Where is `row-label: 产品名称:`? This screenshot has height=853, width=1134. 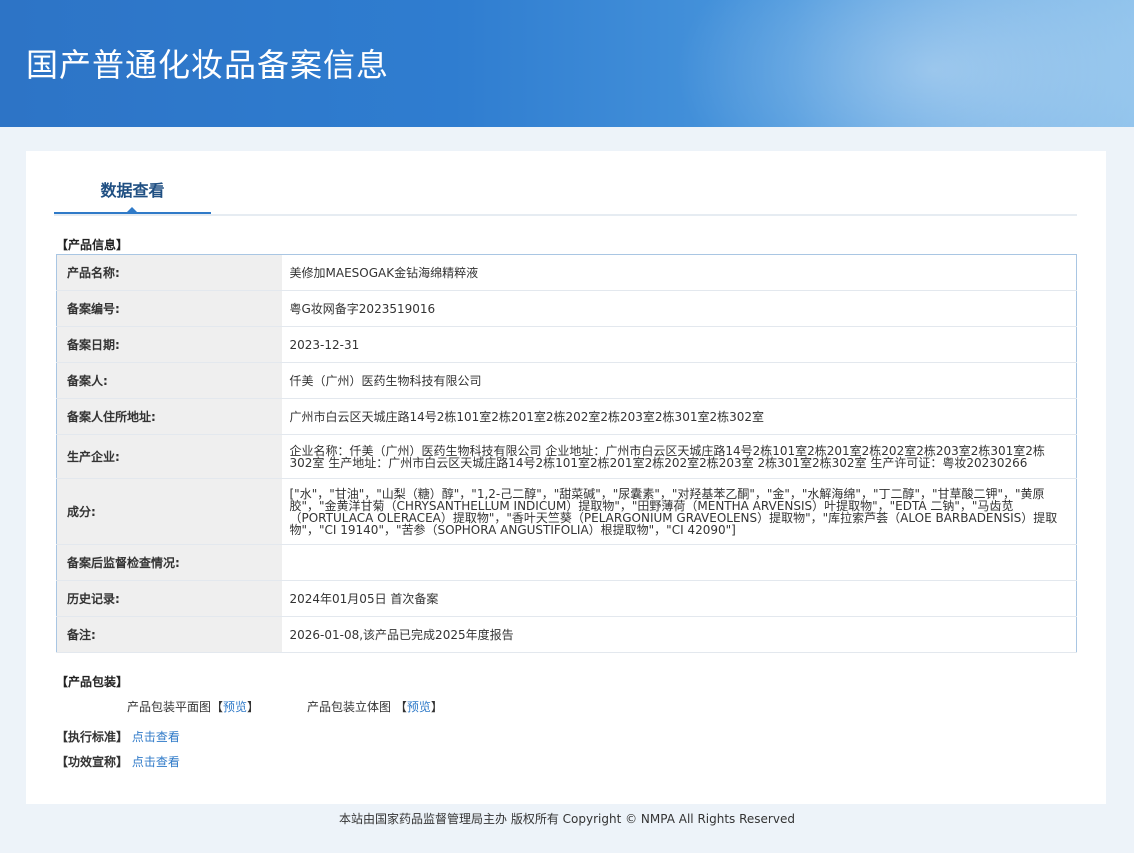 row-label: 产品名称: is located at coordinates (169, 272).